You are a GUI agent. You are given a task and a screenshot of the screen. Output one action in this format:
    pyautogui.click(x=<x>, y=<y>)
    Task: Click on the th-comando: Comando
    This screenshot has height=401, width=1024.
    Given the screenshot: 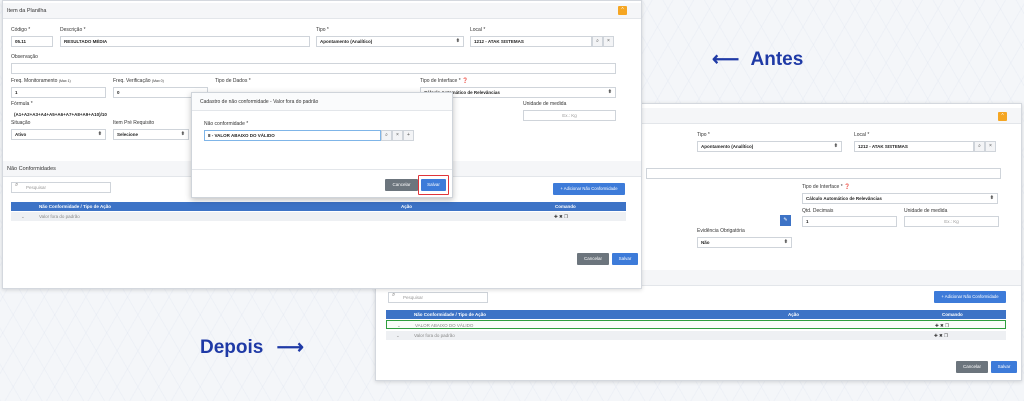 What is the action you would take?
    pyautogui.click(x=565, y=206)
    